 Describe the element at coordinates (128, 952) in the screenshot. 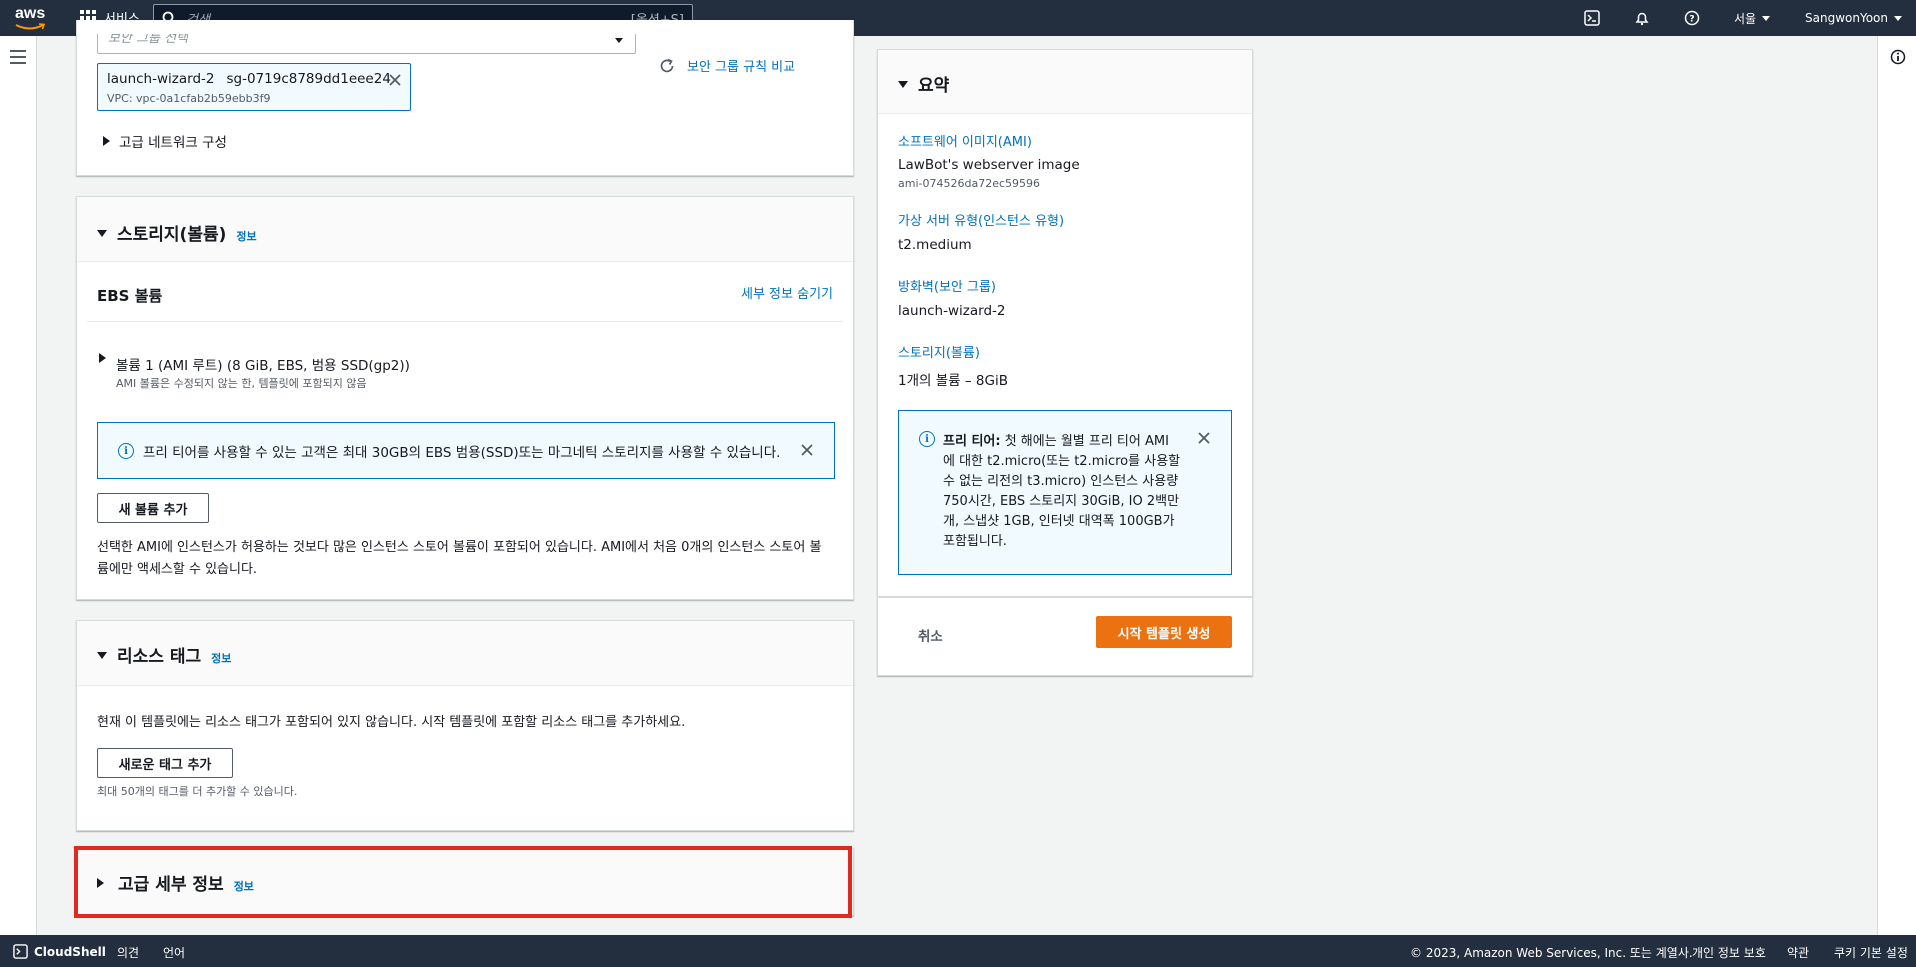

I see `feedback-link: 의견` at that location.